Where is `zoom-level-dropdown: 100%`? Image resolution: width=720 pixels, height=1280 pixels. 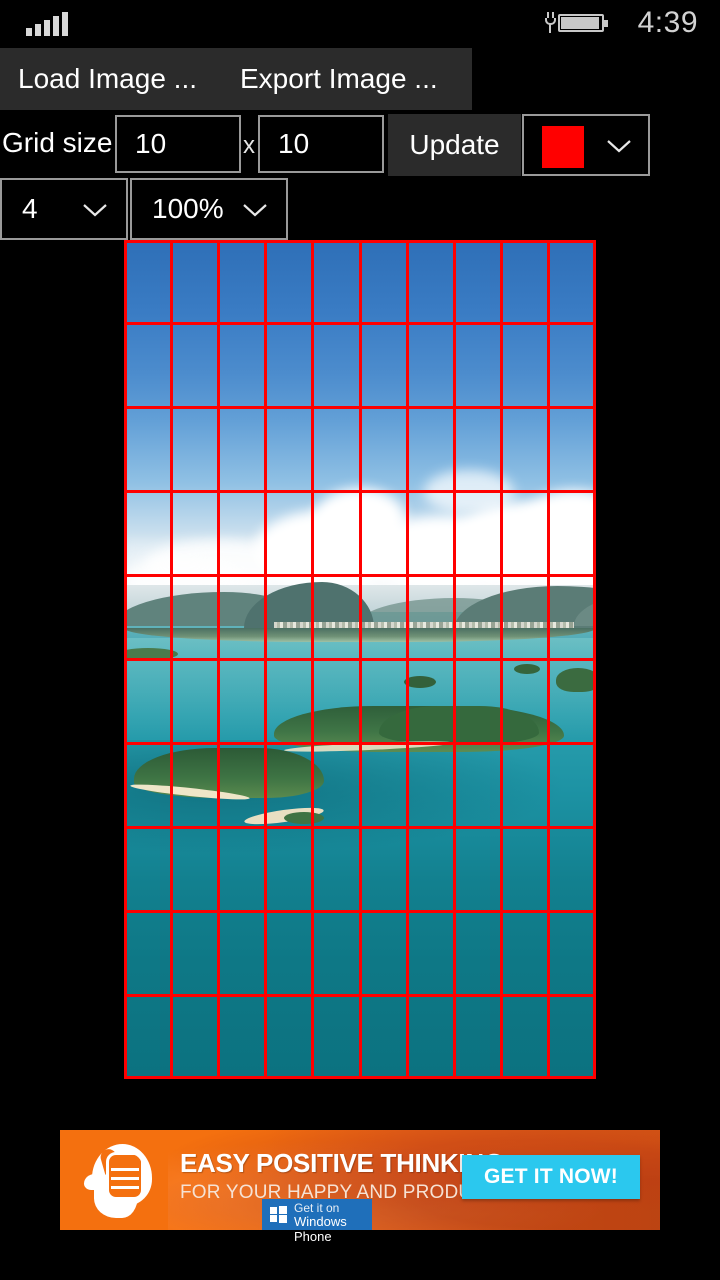
zoom-level-dropdown: 100% is located at coordinates (209, 209).